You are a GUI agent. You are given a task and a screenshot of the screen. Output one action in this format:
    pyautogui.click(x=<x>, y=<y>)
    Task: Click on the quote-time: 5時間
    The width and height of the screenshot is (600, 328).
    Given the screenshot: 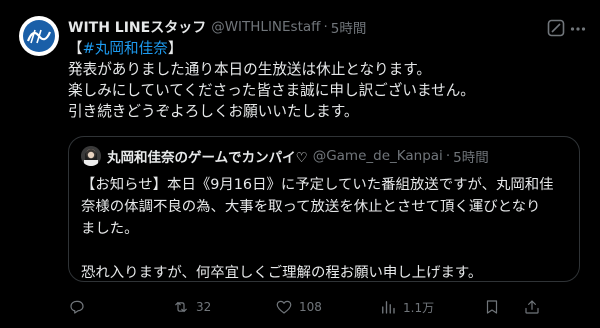 What is the action you would take?
    pyautogui.click(x=471, y=158)
    